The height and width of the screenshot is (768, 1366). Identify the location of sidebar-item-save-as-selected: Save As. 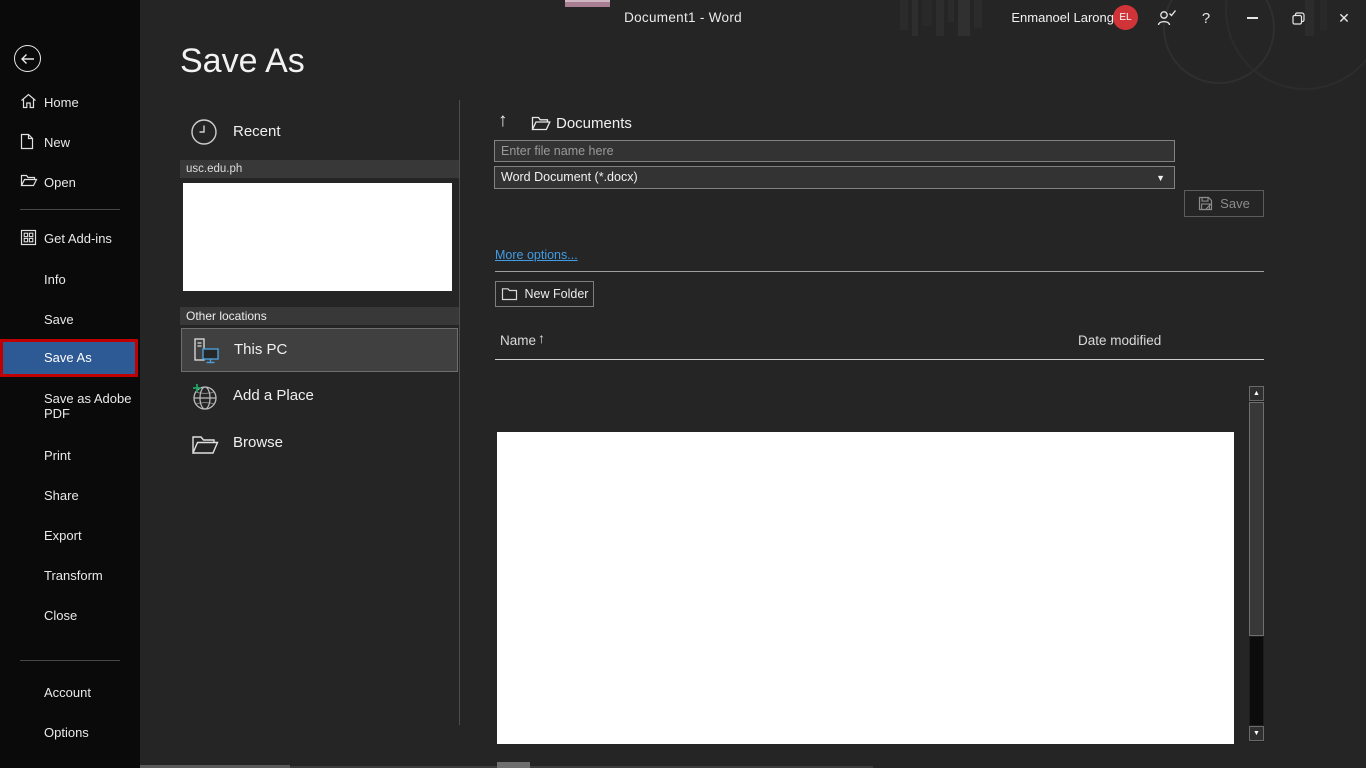
(69, 358).